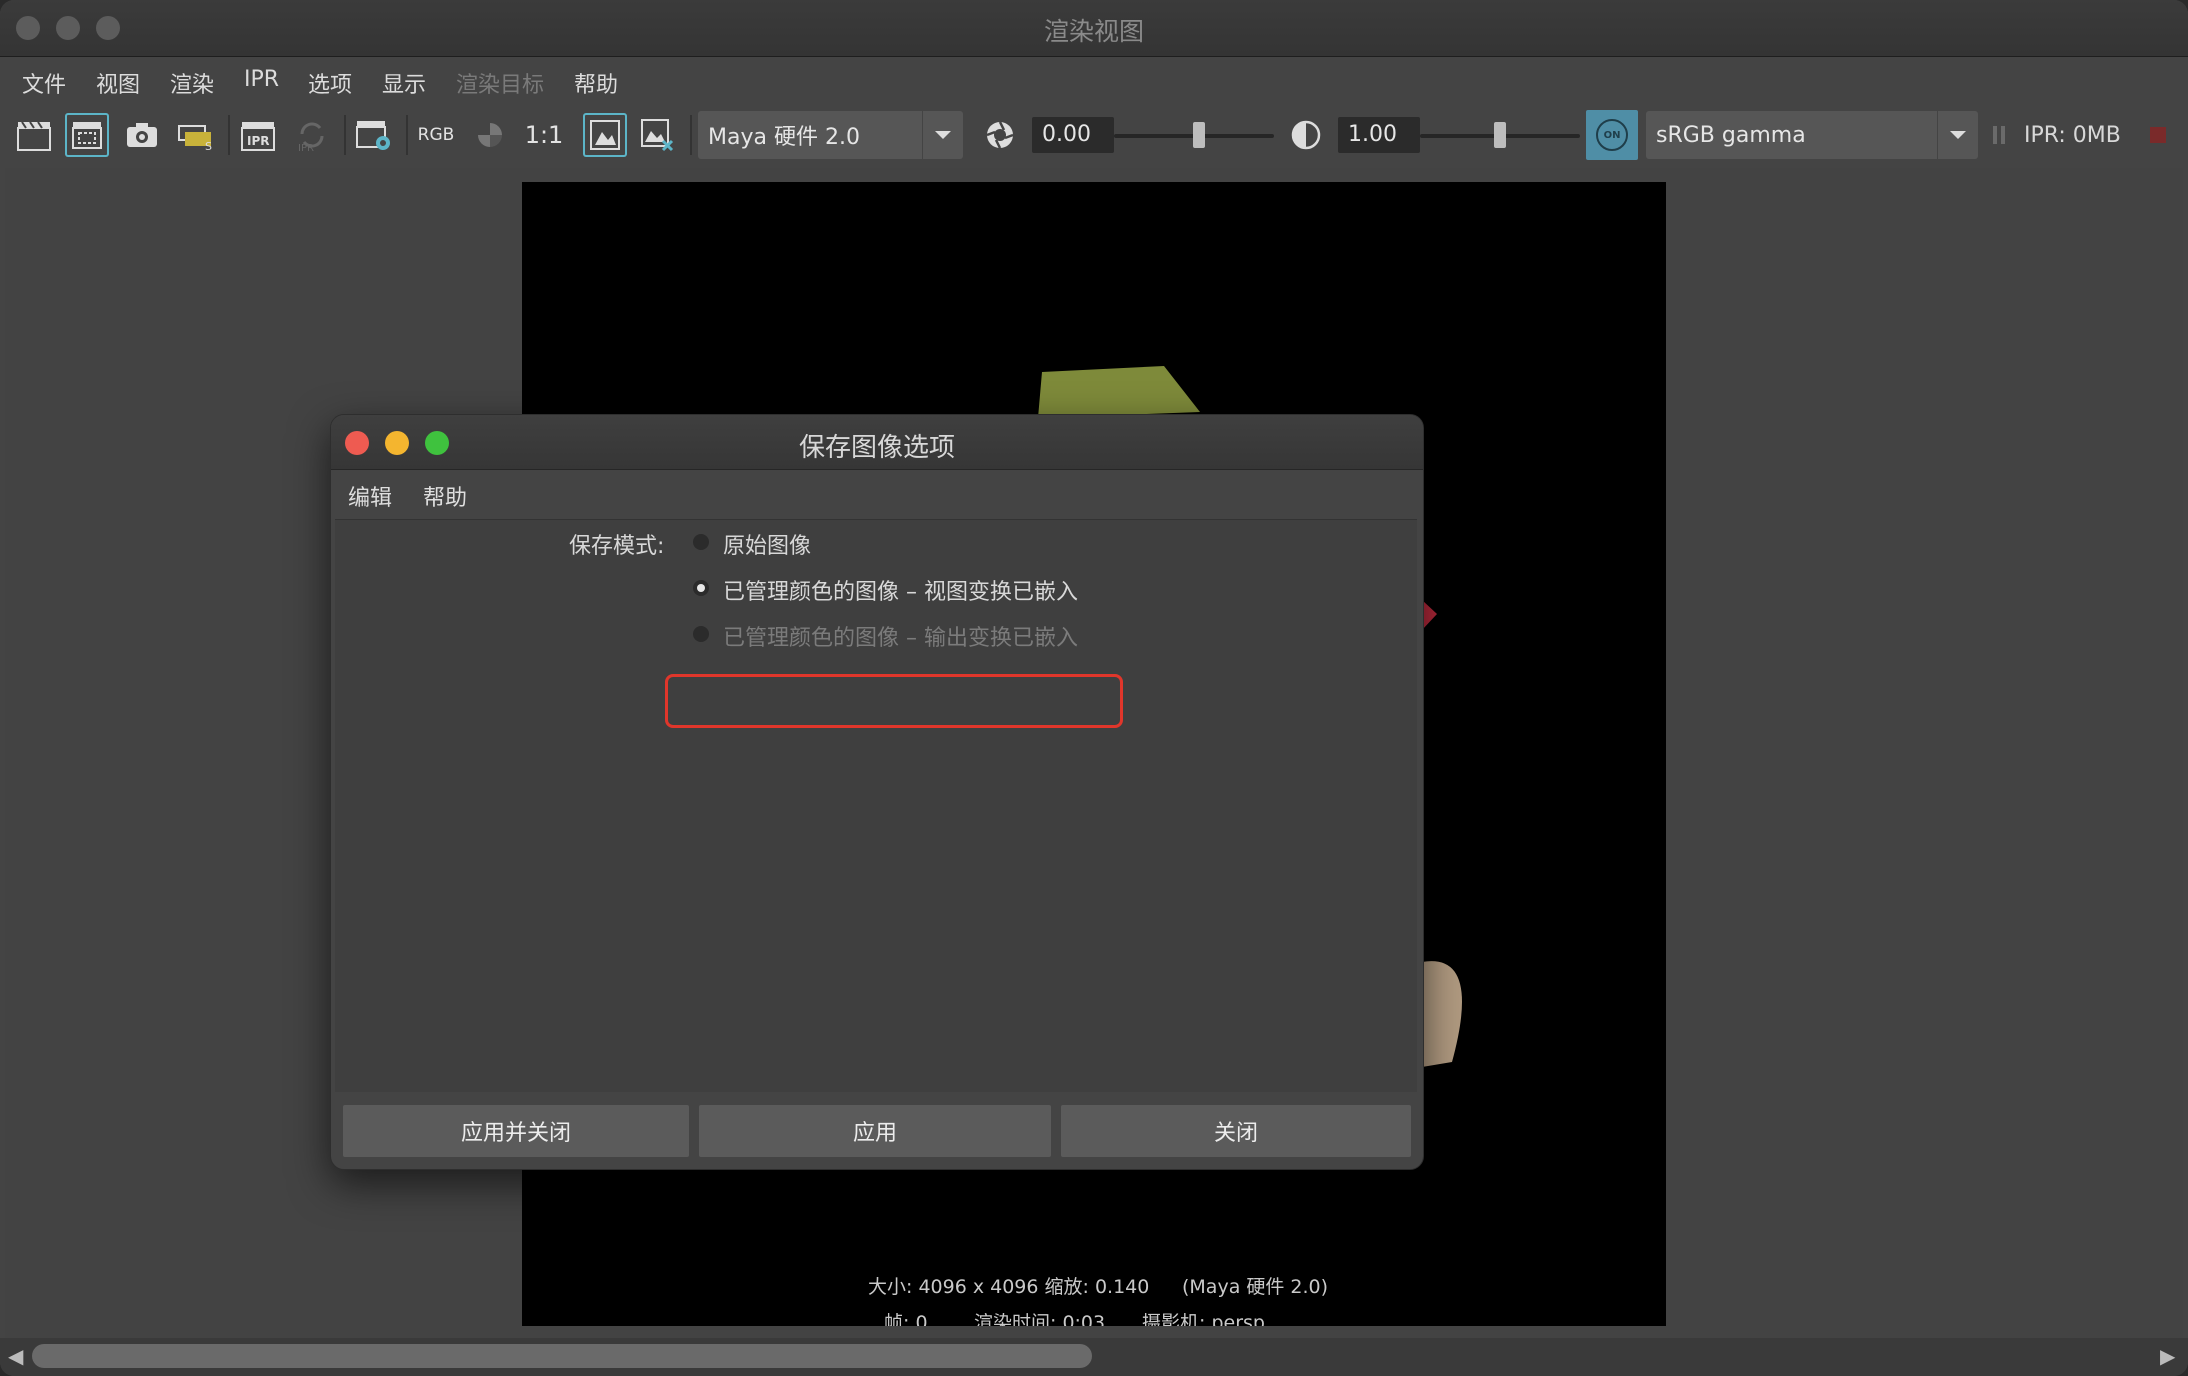 This screenshot has width=2188, height=1376. What do you see at coordinates (196, 135) in the screenshot?
I see `render-sequence-icon: S` at bounding box center [196, 135].